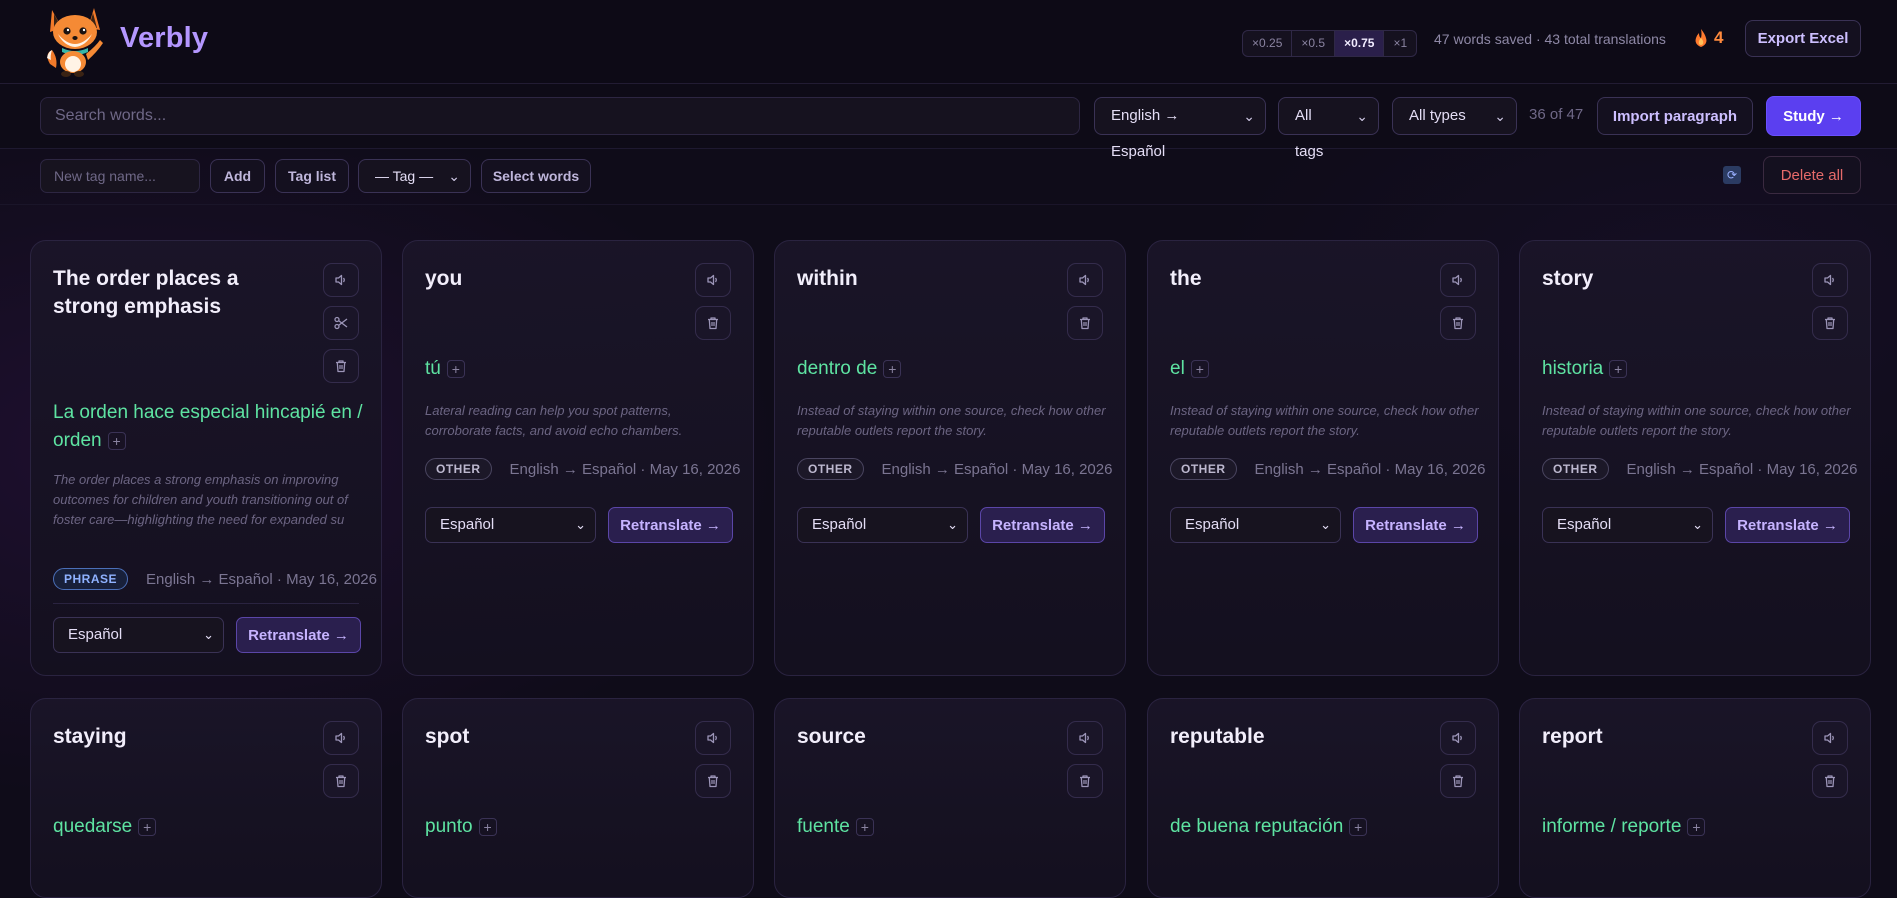  I want to click on card-word: story, so click(1568, 278).